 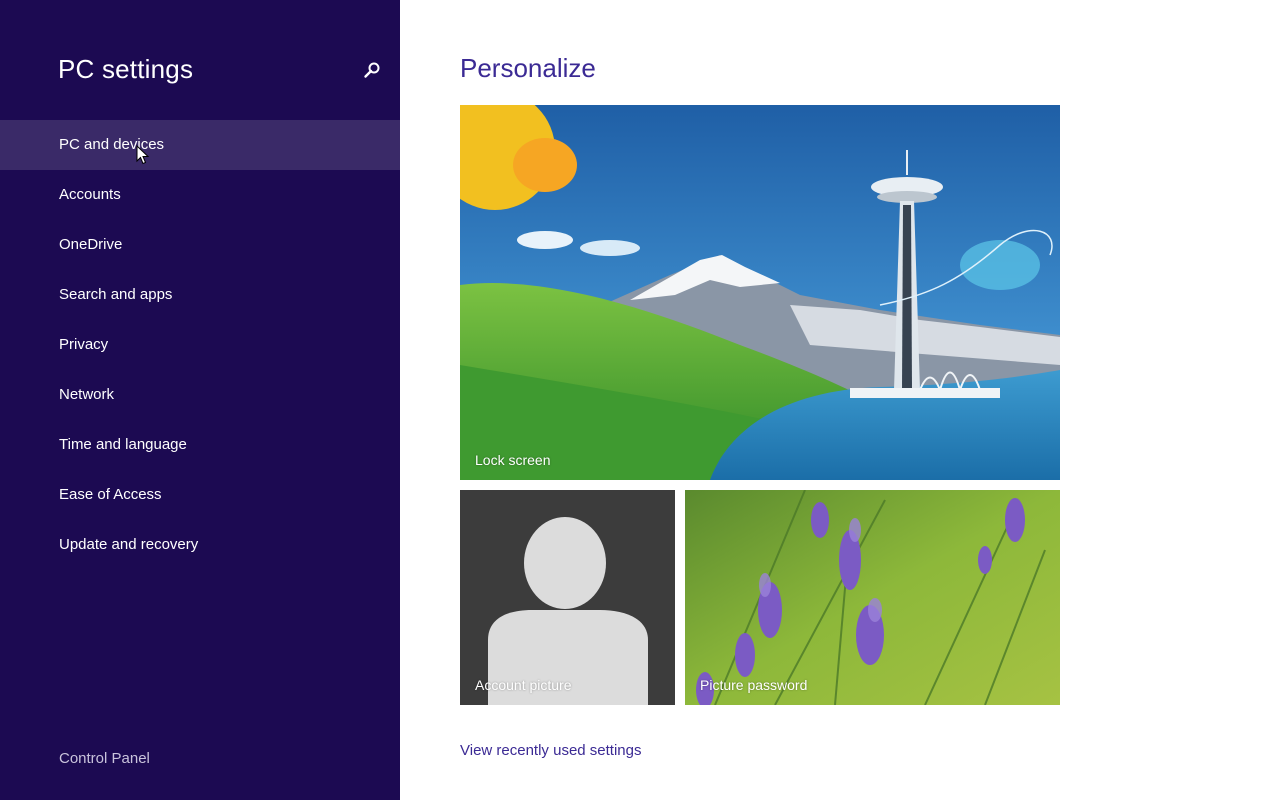 What do you see at coordinates (528, 68) in the screenshot?
I see `page-title: Personalize` at bounding box center [528, 68].